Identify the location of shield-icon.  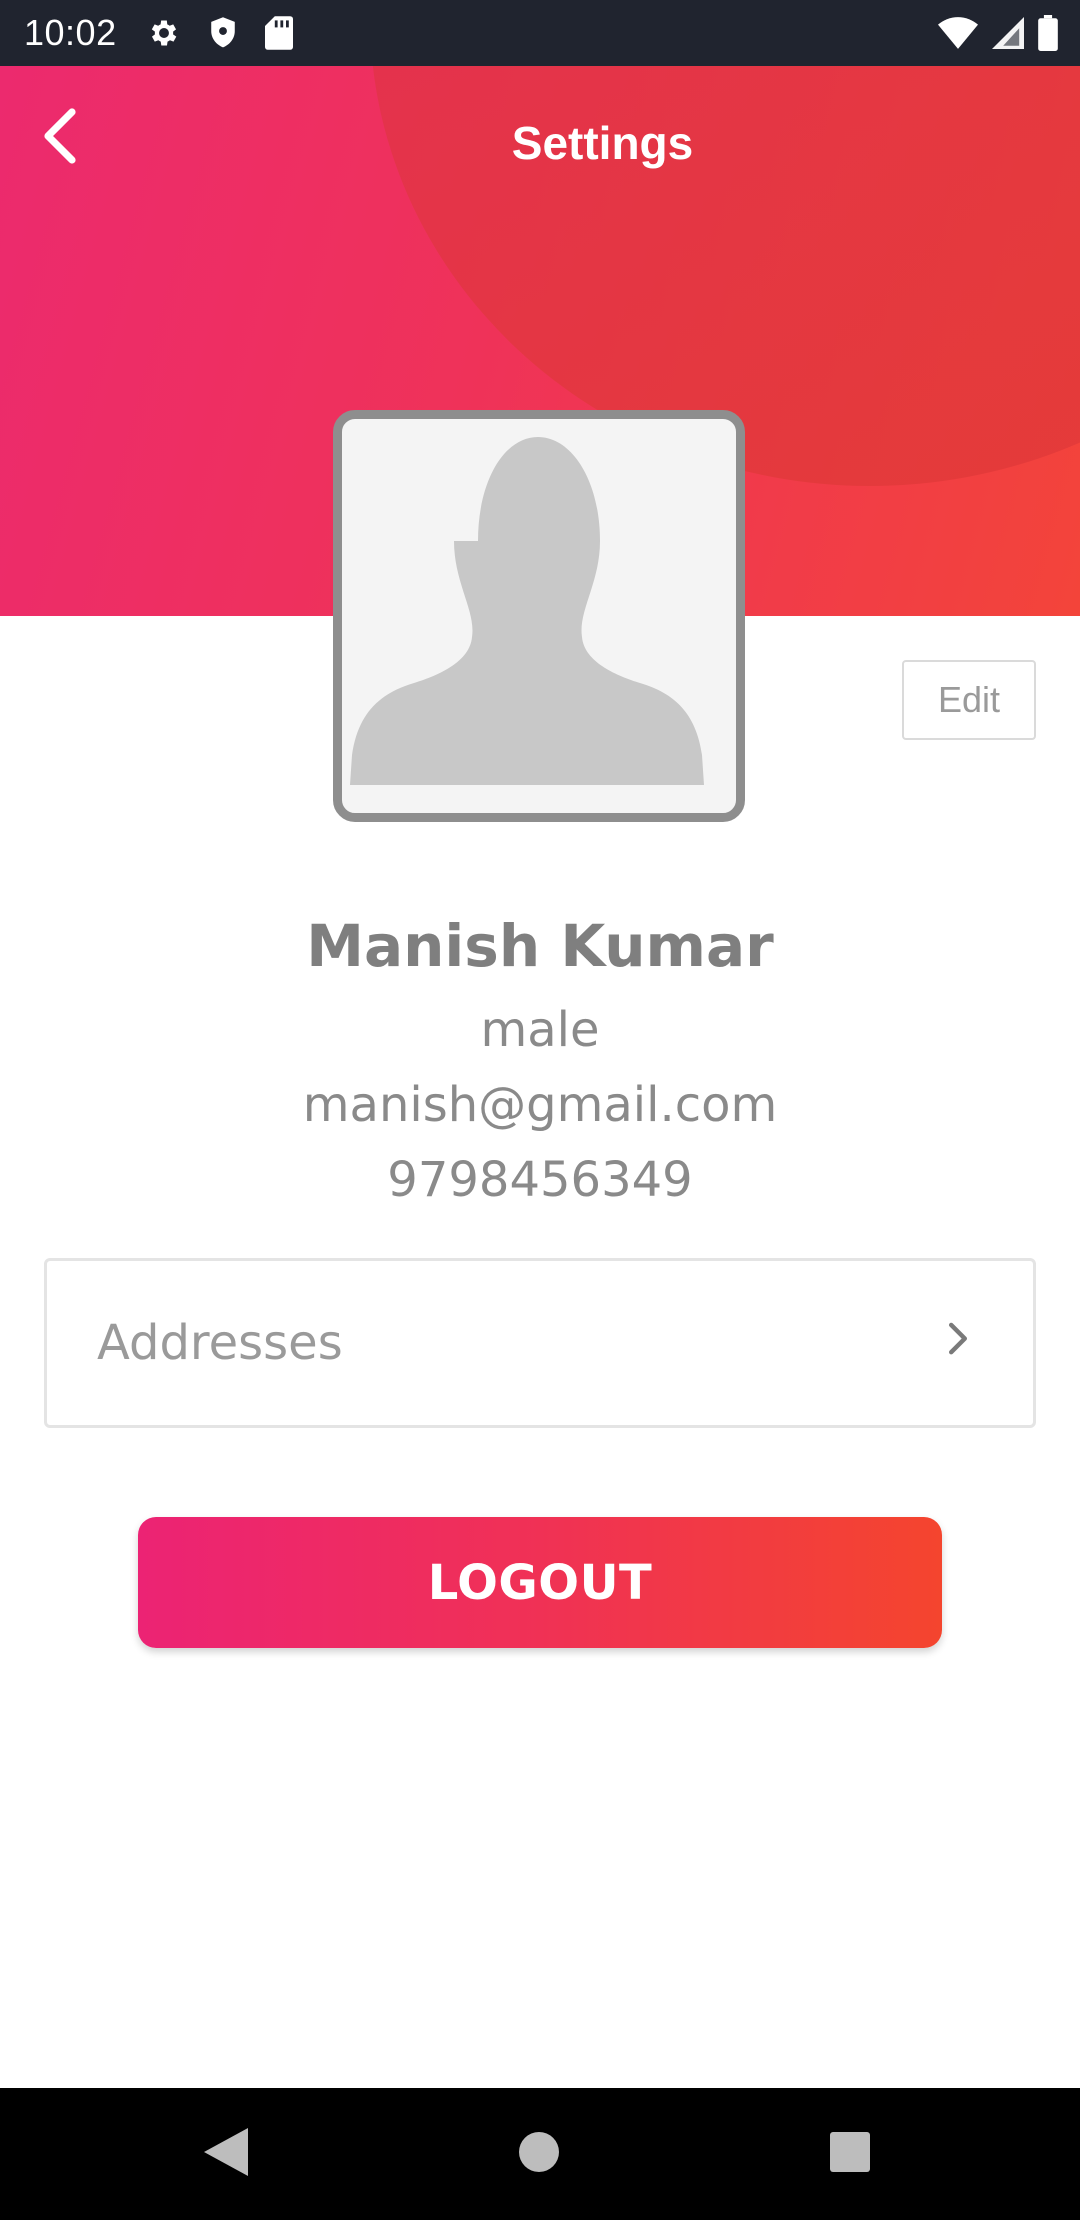
(223, 33).